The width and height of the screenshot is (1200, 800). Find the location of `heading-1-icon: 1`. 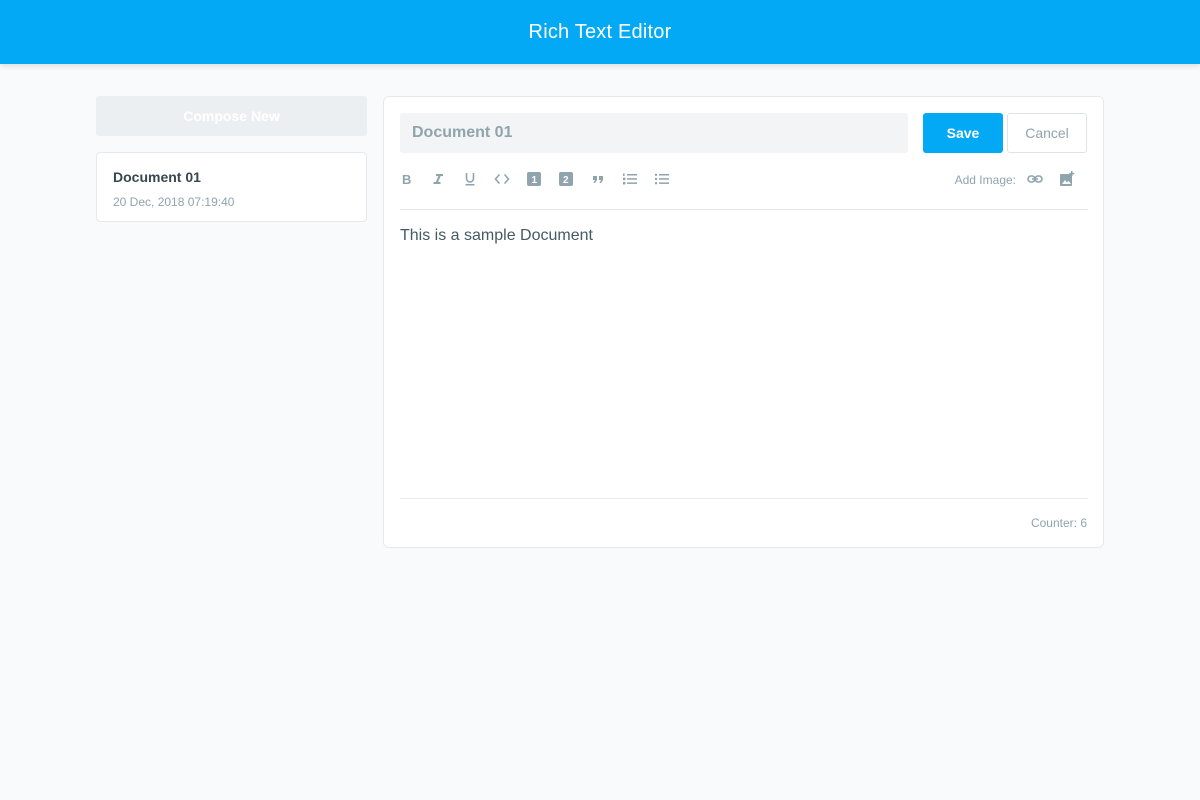

heading-1-icon: 1 is located at coordinates (534, 179).